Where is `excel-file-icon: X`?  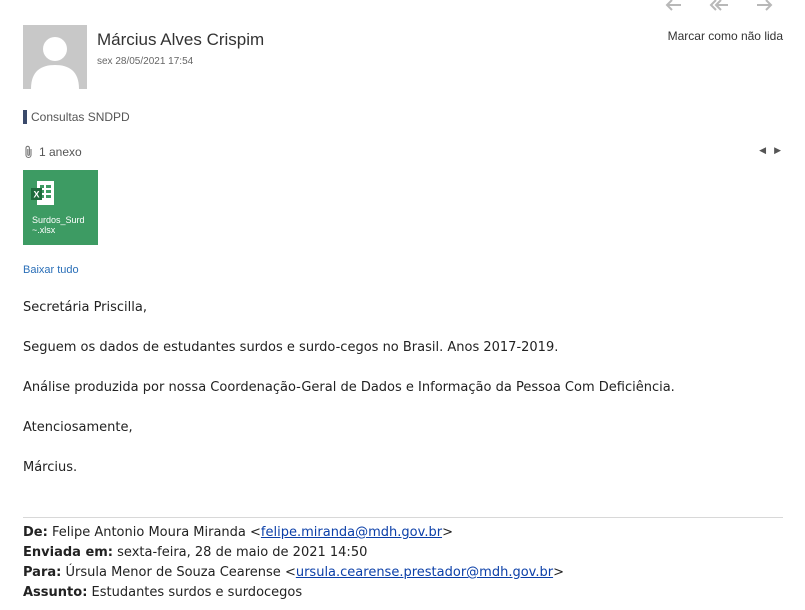 excel-file-icon: X is located at coordinates (42, 193).